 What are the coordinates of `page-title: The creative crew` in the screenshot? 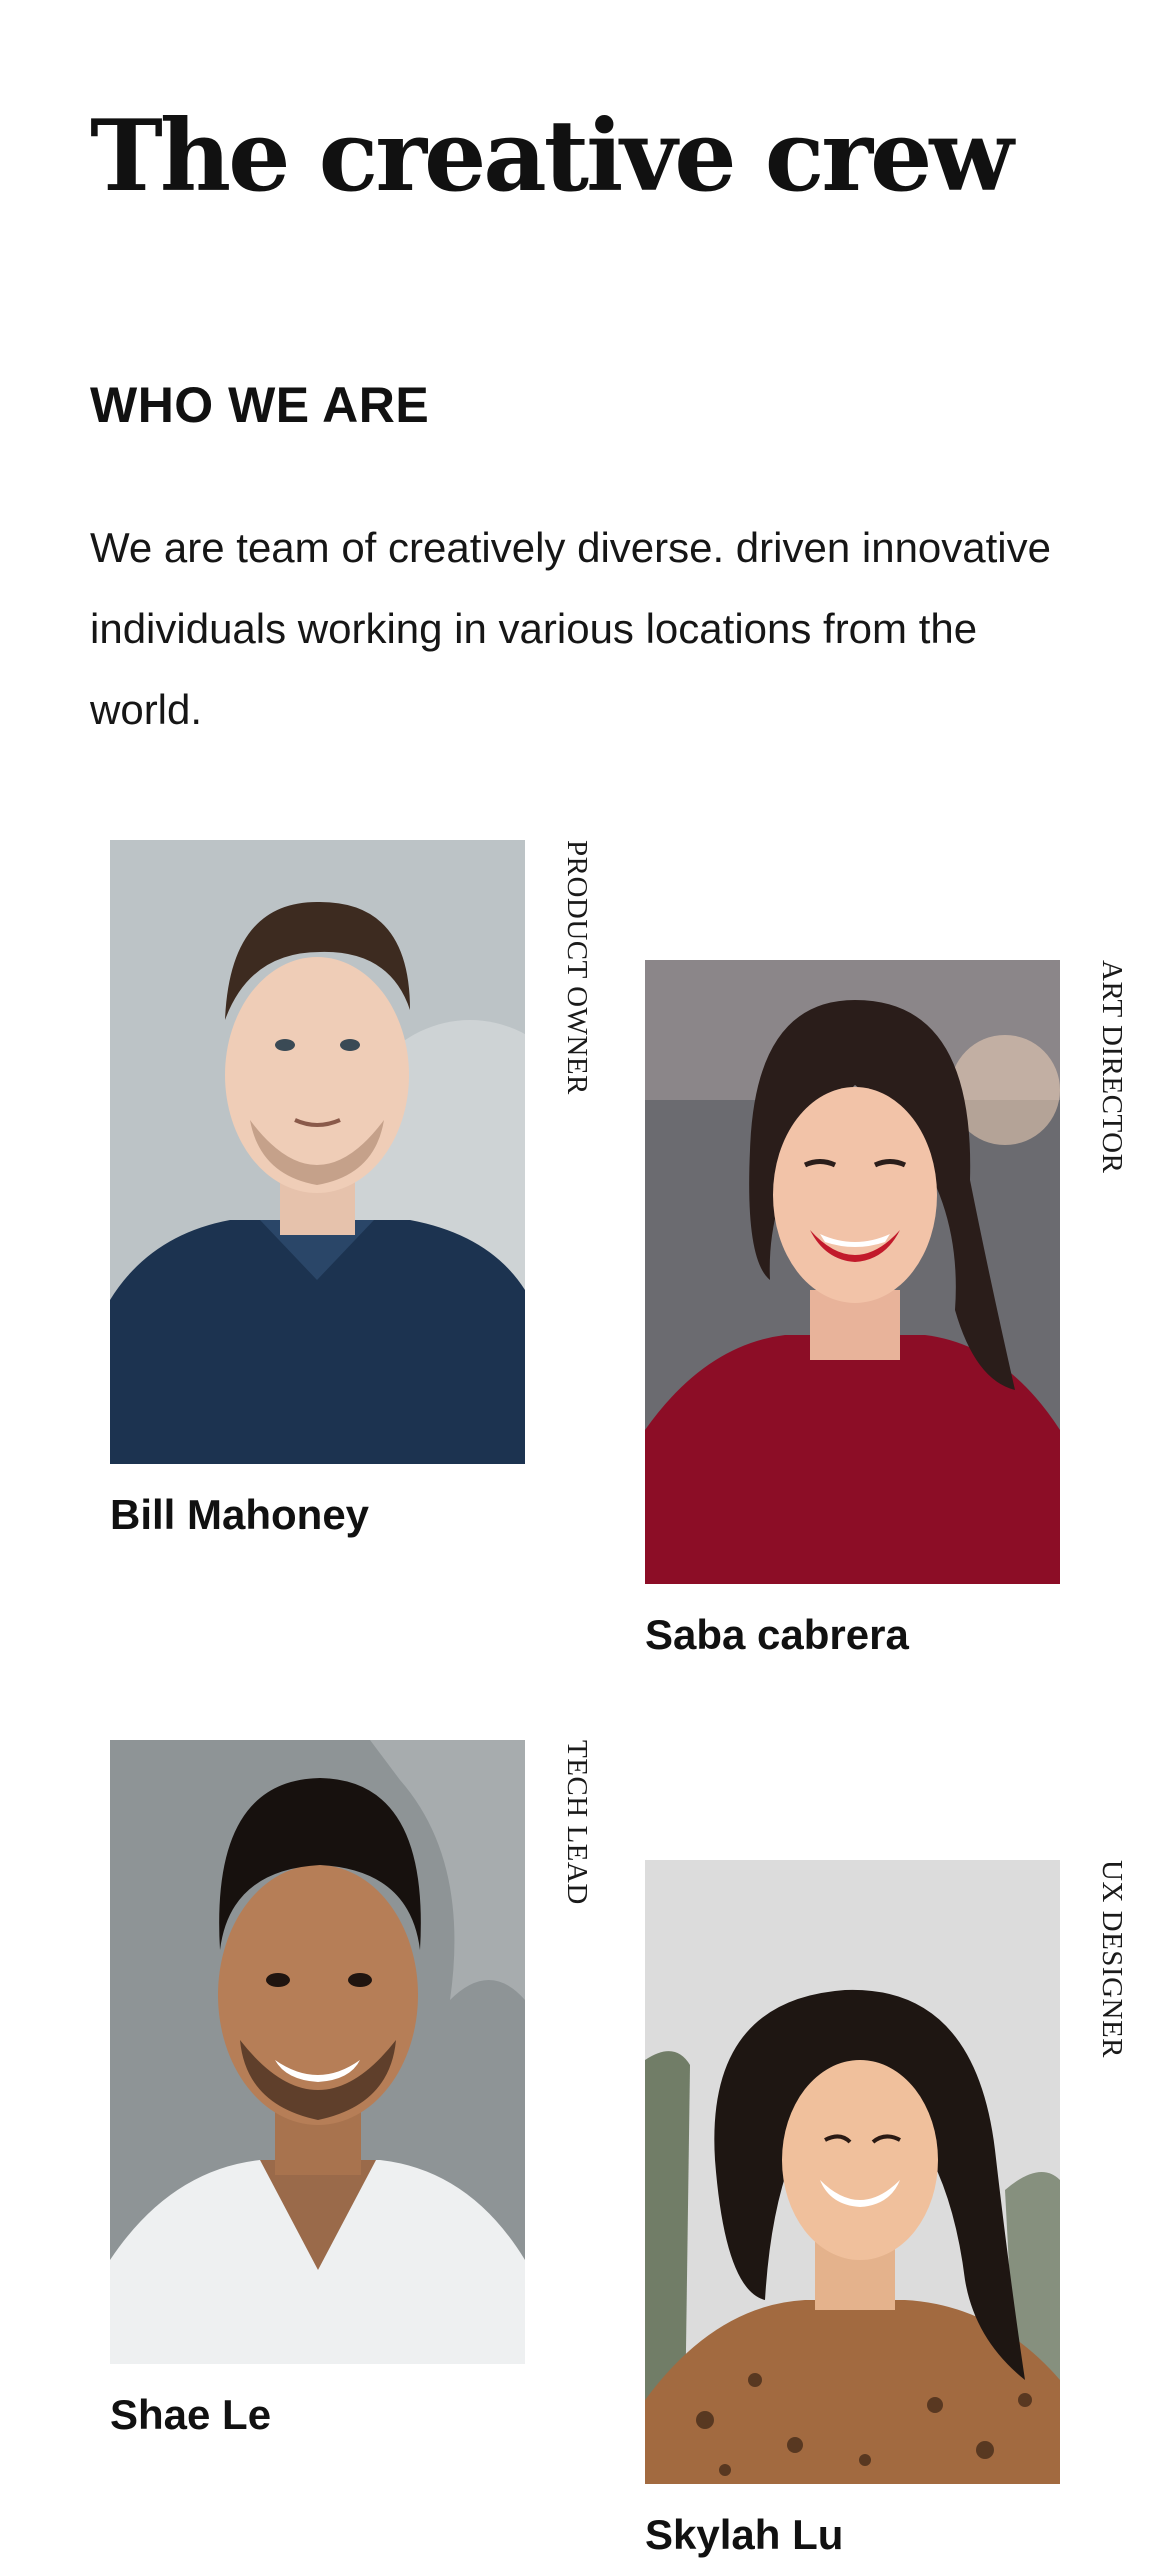 It's located at (552, 156).